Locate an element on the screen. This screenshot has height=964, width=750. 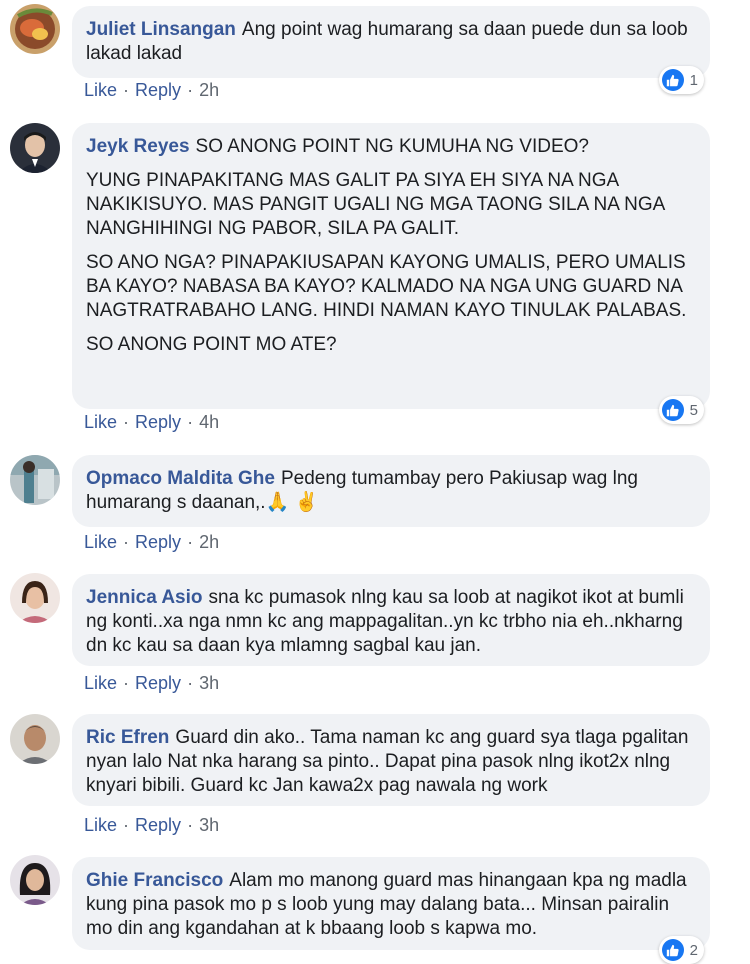
comment-actions: Like · Reply · 4h is located at coordinates (151, 422).